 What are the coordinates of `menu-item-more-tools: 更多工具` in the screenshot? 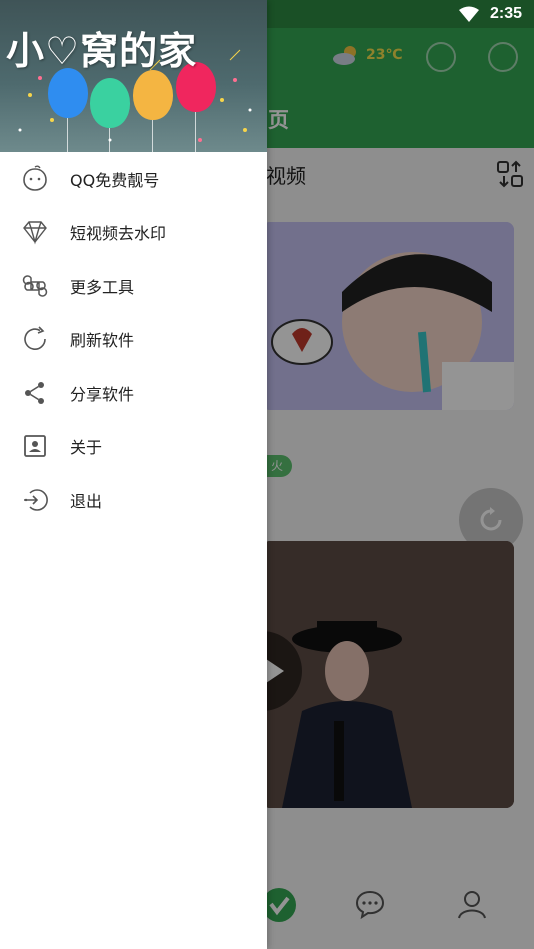 It's located at (133, 286).